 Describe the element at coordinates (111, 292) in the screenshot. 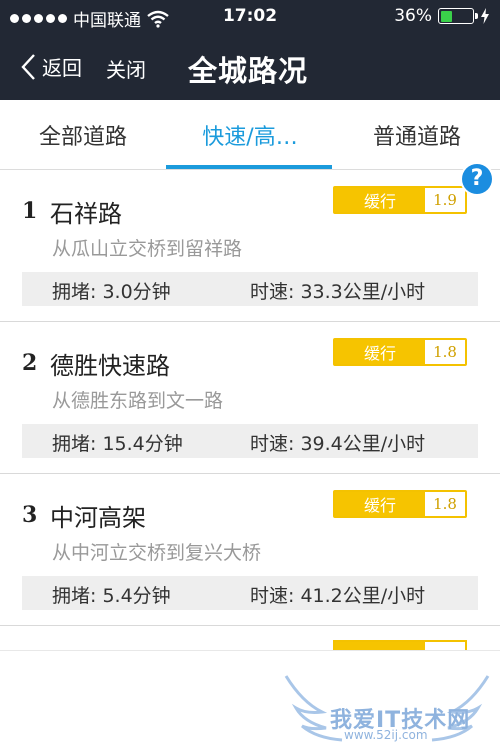

I see `jam-duration: 拥堵: 3.0分钟` at that location.